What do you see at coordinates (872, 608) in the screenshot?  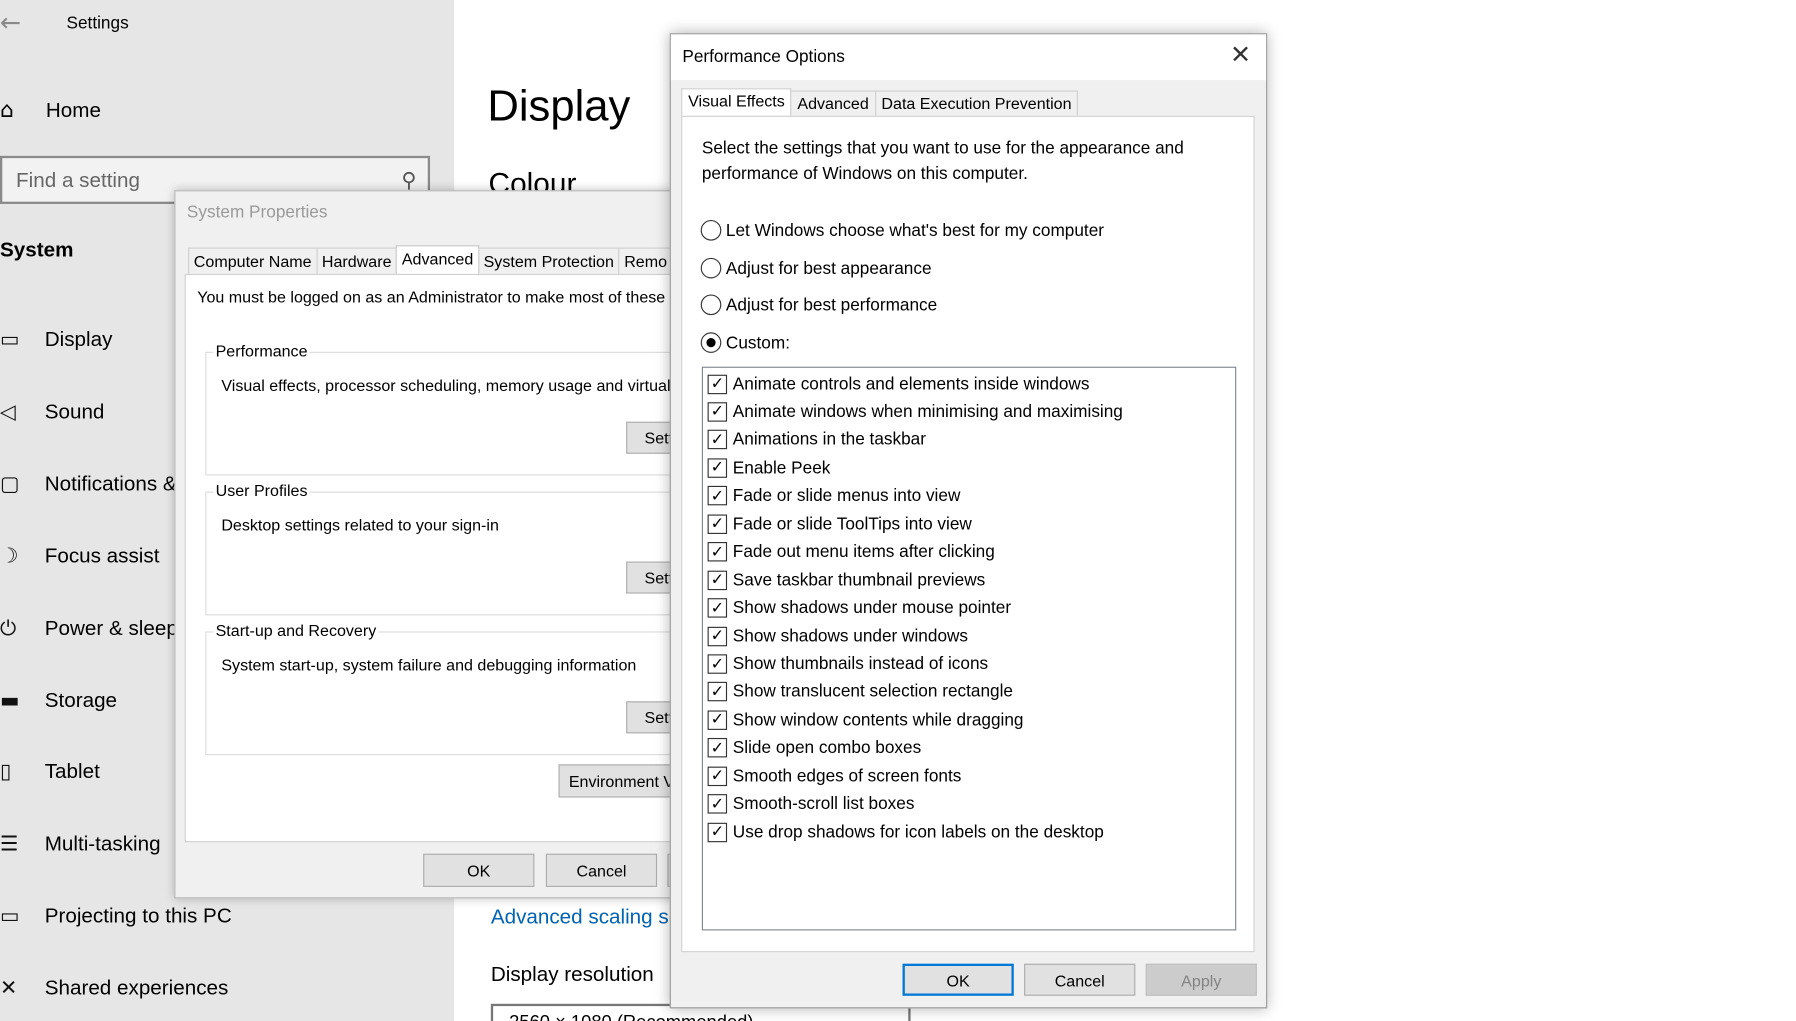 I see `effect-label: Show shadows under mouse pointer` at bounding box center [872, 608].